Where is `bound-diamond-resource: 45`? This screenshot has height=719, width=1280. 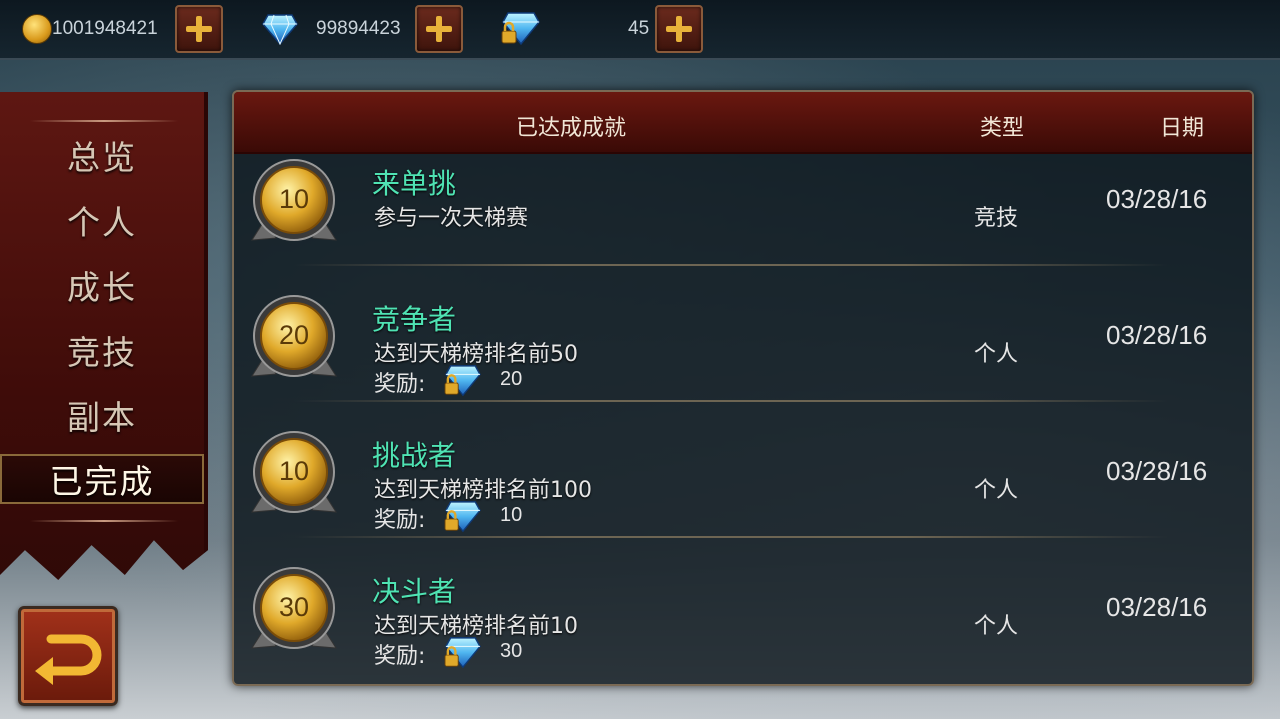 bound-diamond-resource: 45 is located at coordinates (574, 29).